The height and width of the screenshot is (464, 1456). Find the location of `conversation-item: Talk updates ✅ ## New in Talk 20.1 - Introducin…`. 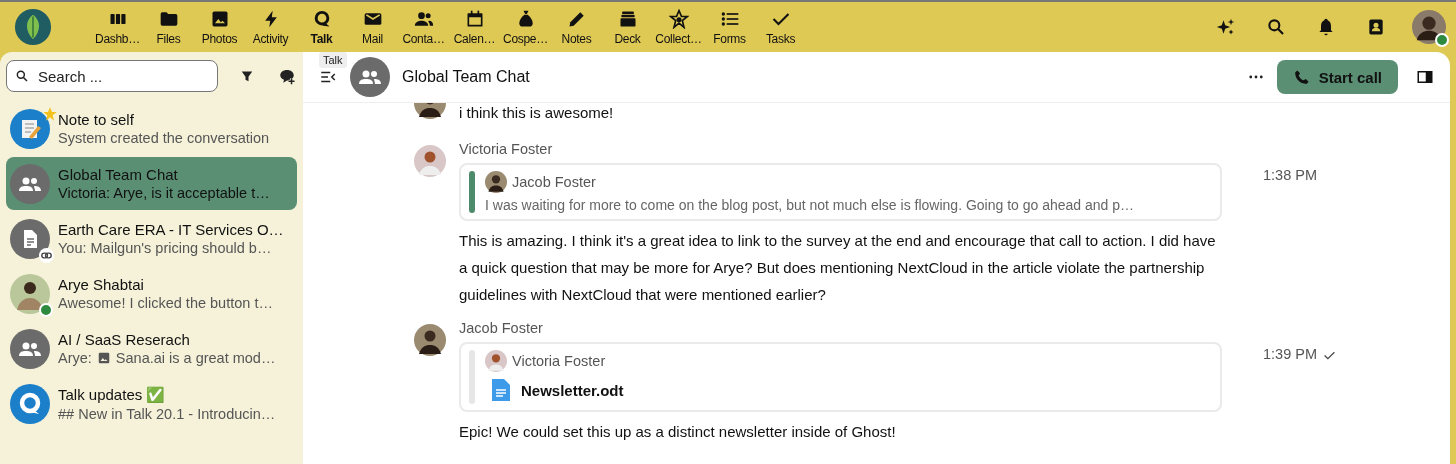

conversation-item: Talk updates ✅ ## New in Talk 20.1 - Introducin… is located at coordinates (151, 403).